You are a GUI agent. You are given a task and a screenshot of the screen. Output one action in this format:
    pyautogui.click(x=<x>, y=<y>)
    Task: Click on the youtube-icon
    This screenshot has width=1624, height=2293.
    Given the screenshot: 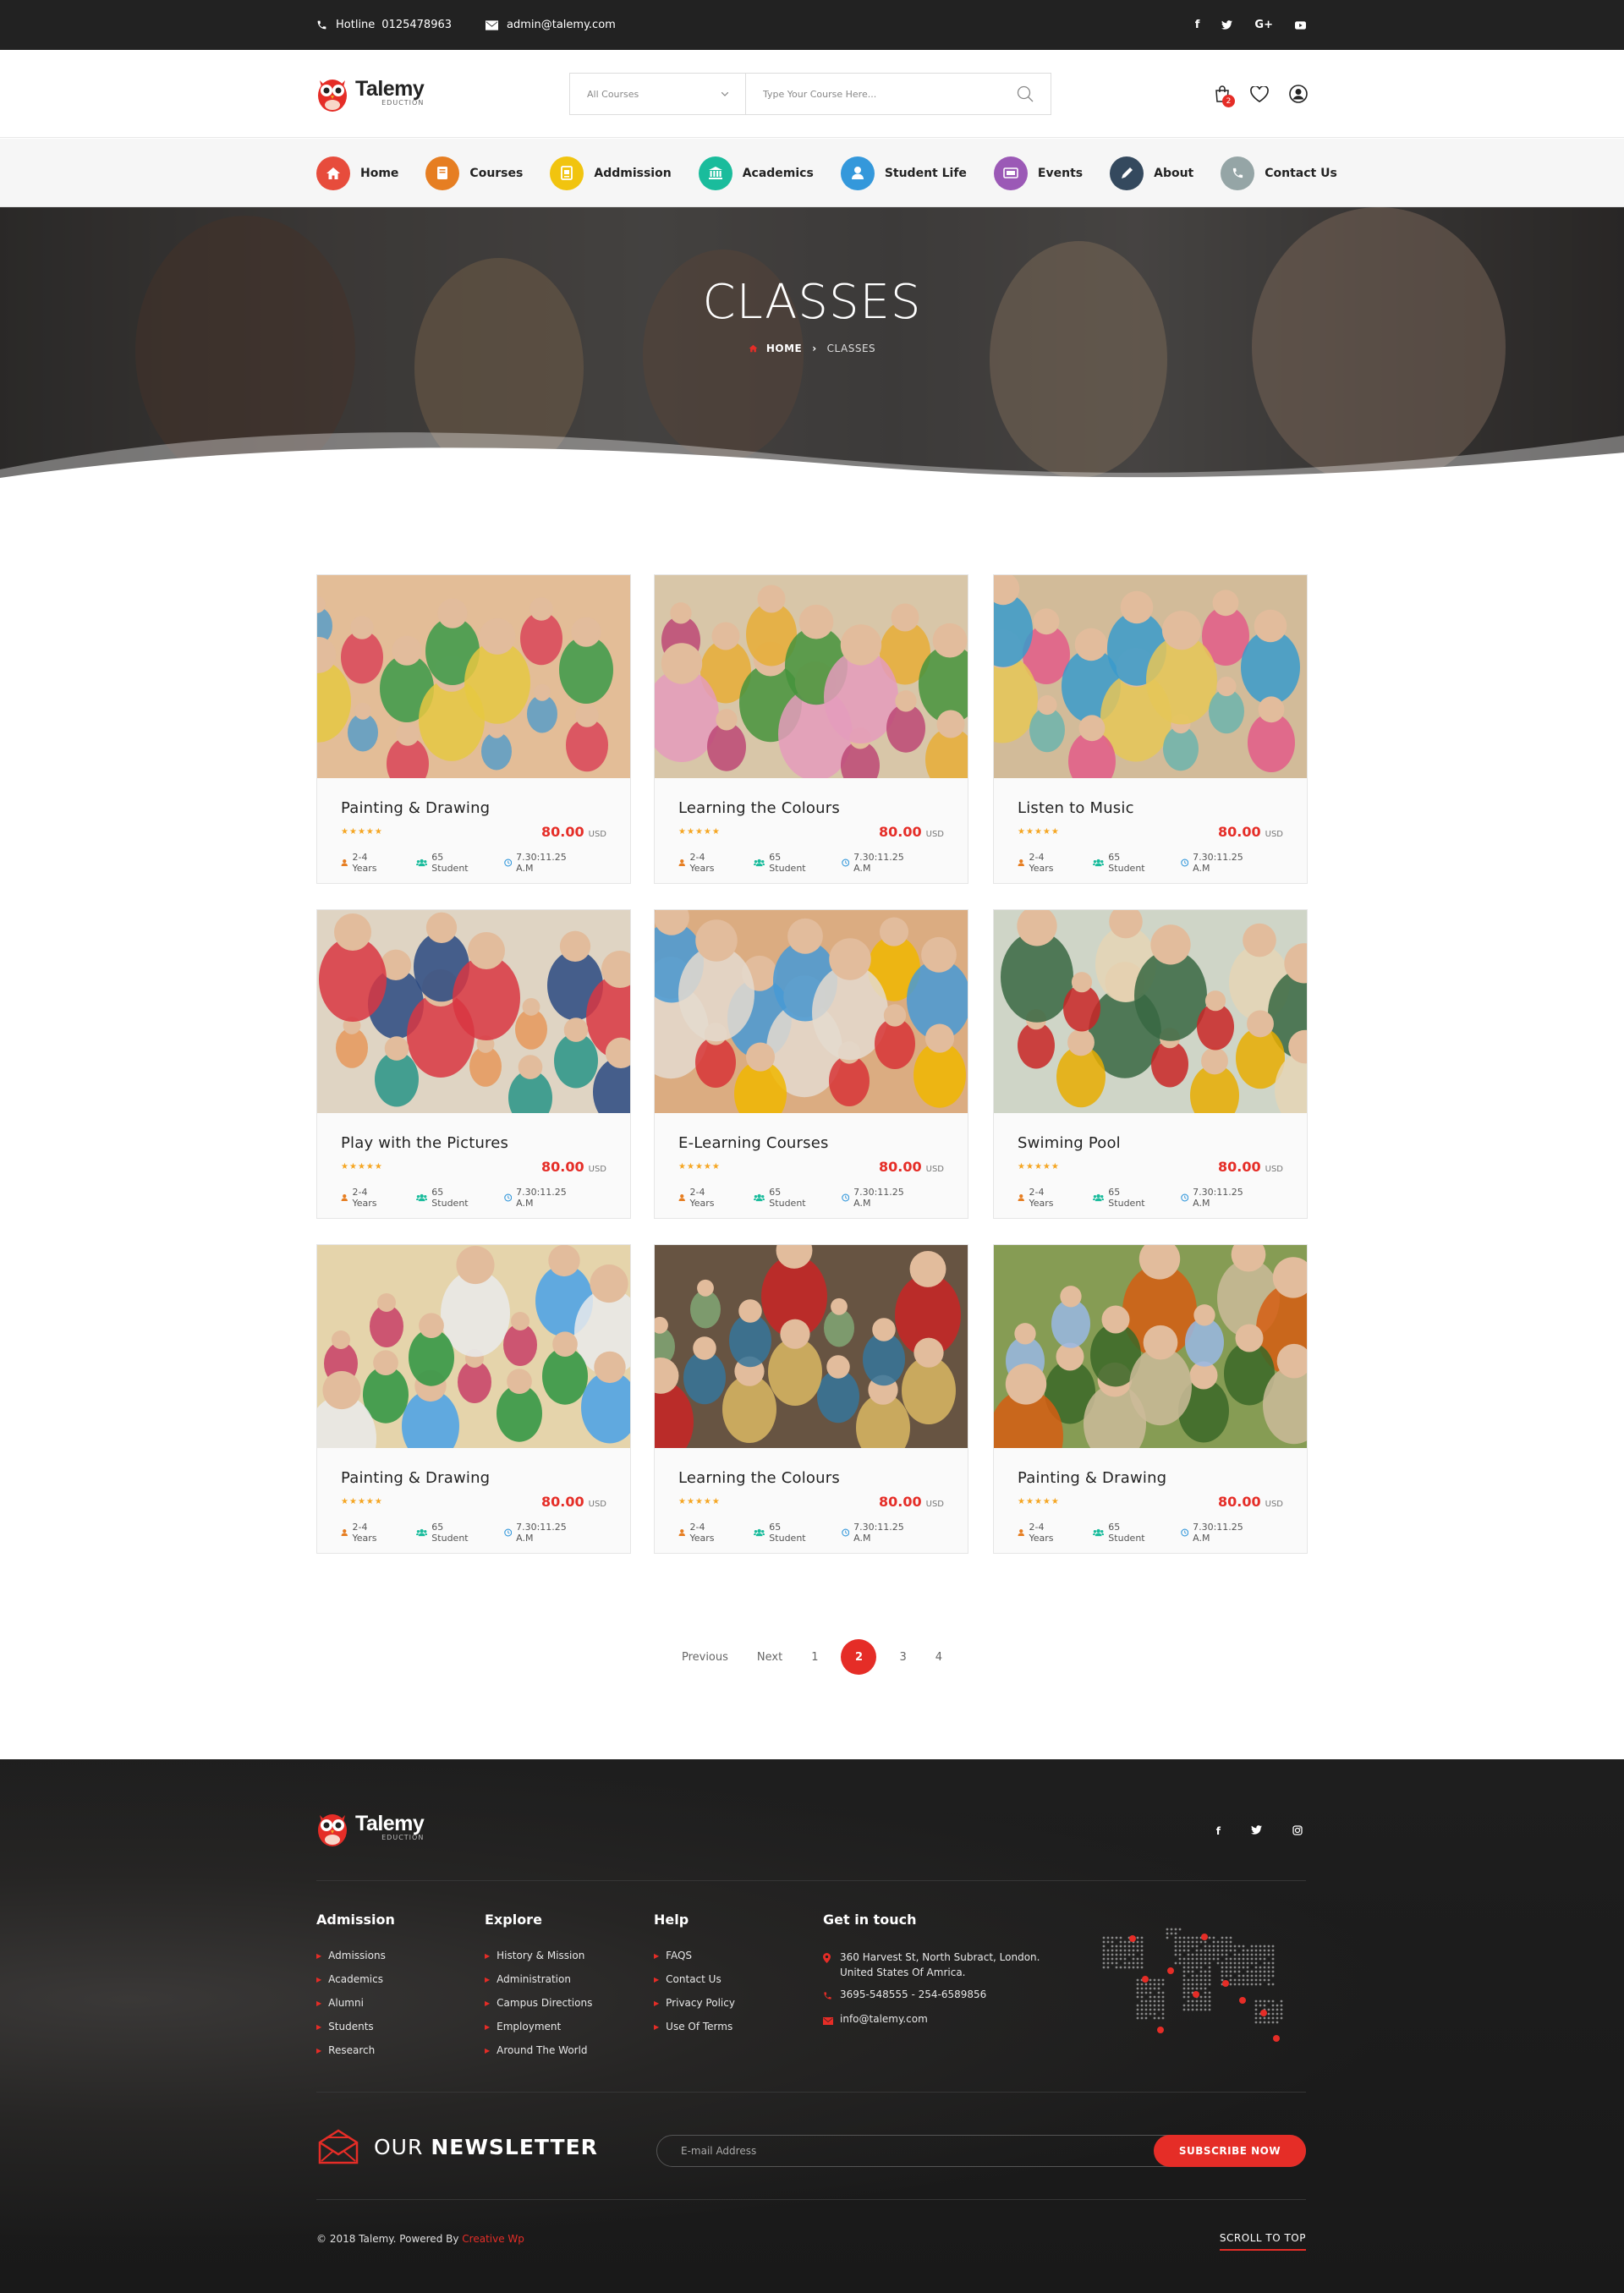 What is the action you would take?
    pyautogui.click(x=1300, y=25)
    